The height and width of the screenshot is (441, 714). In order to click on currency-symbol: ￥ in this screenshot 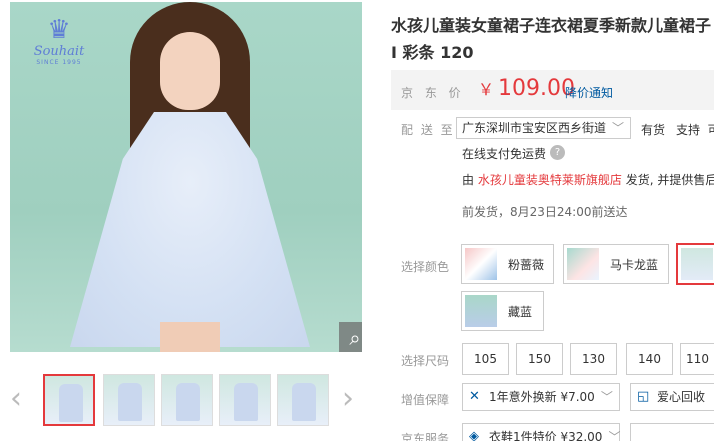, I will do `click(486, 89)`.